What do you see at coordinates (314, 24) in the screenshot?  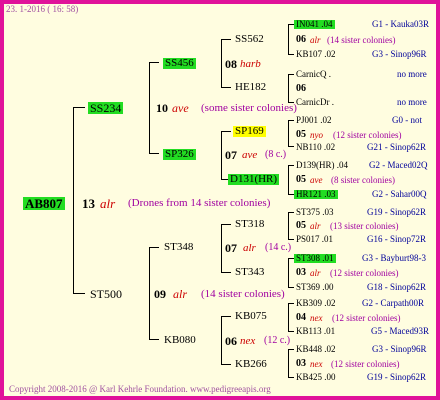 I see `queen-id: IN041 .04` at bounding box center [314, 24].